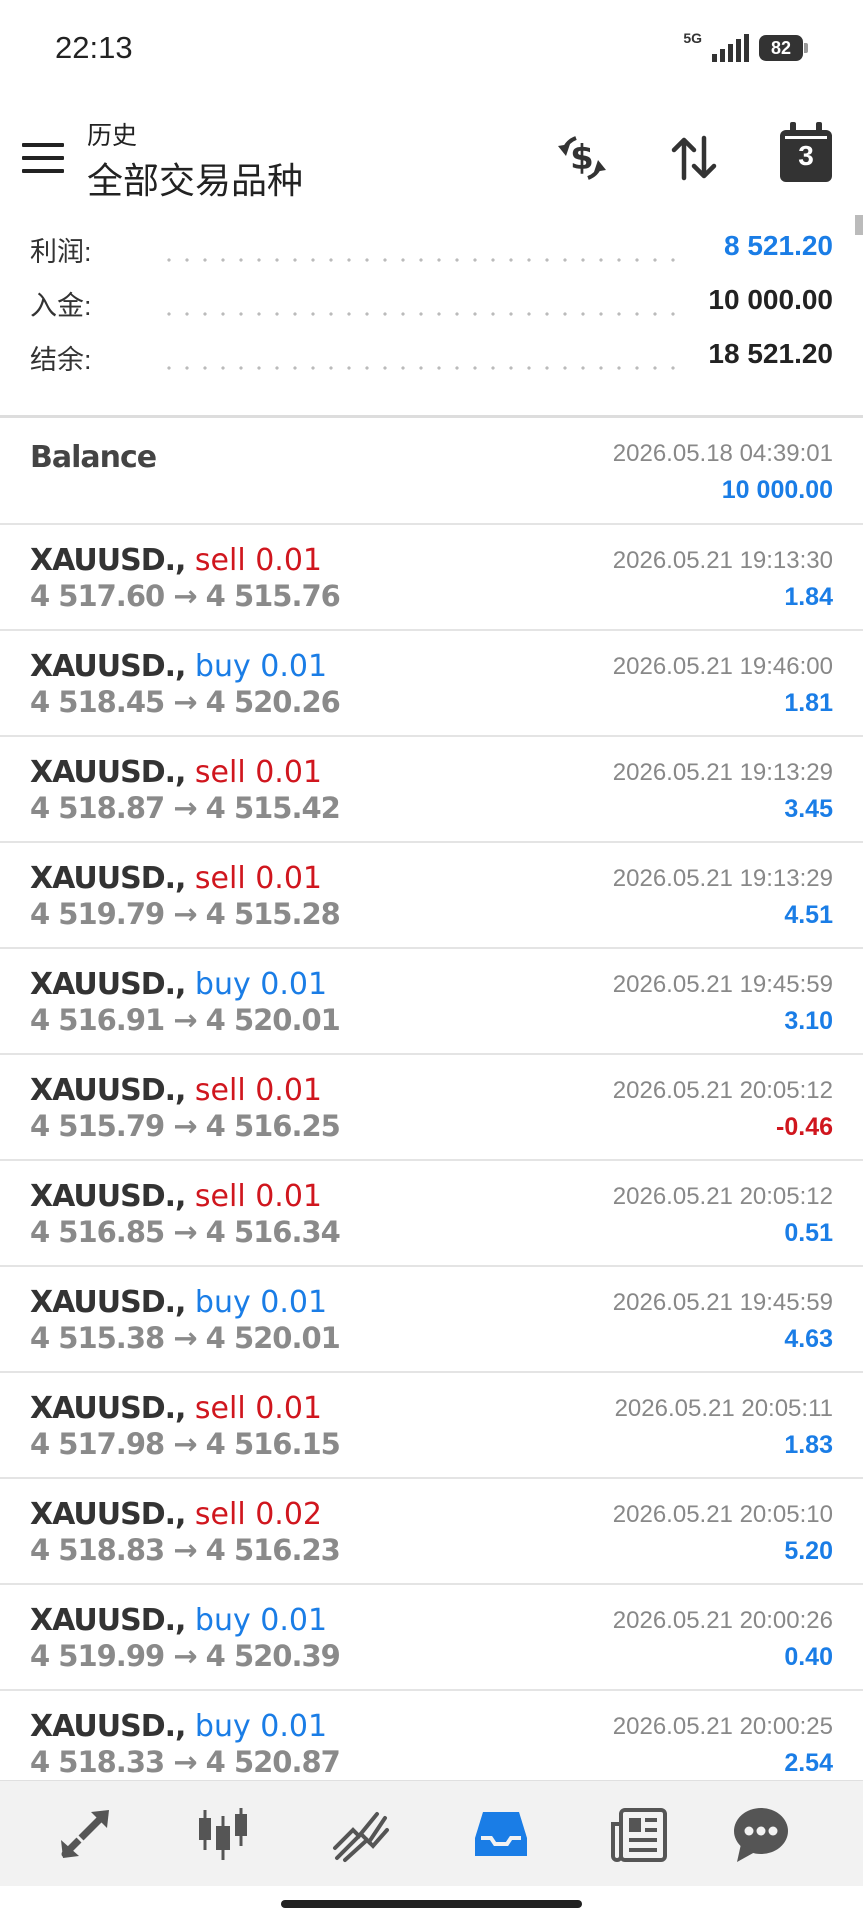  I want to click on nav-history, so click(501, 1834).